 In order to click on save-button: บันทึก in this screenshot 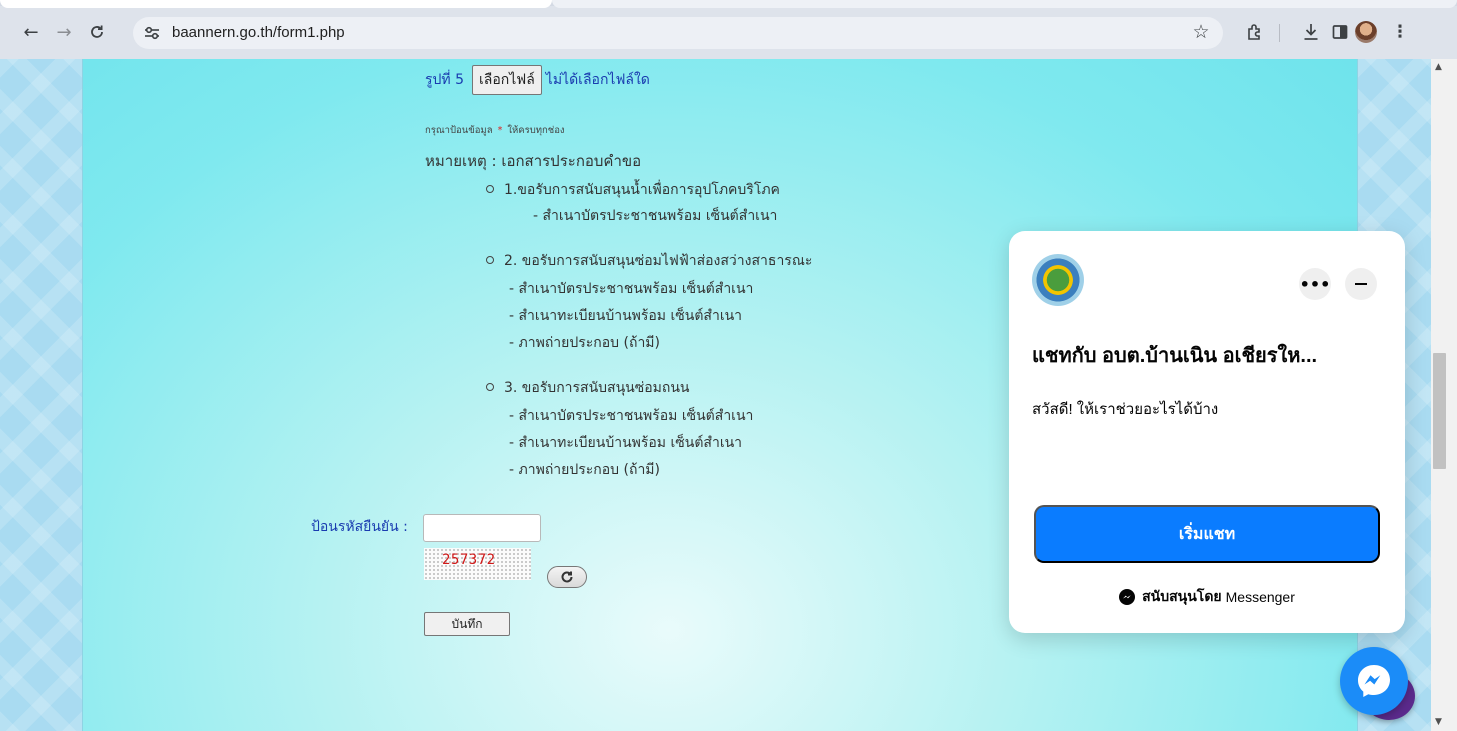, I will do `click(467, 624)`.